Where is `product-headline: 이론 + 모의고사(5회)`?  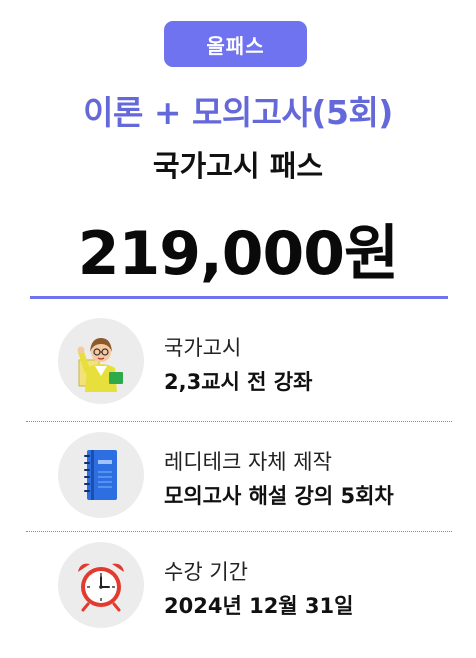
product-headline: 이론 + 모의고사(5회) is located at coordinates (238, 112).